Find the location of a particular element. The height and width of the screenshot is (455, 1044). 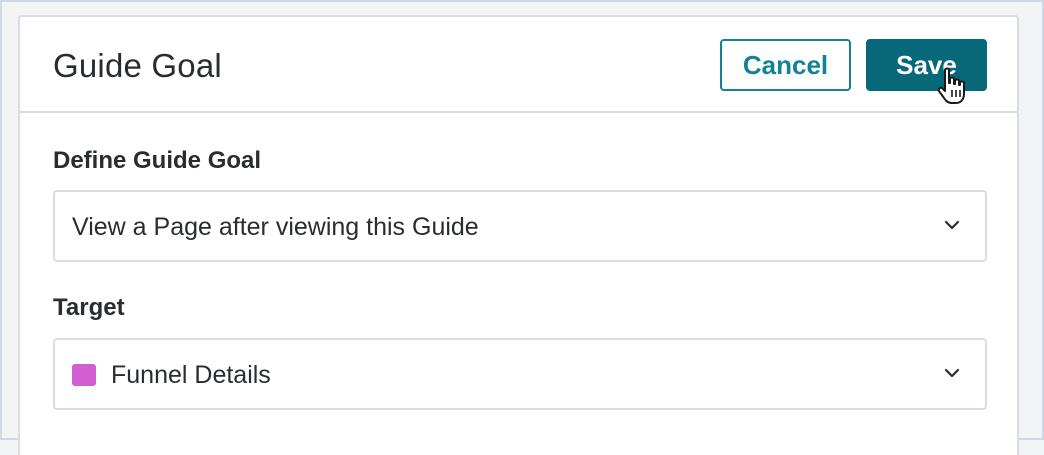

target-selected-value: Funnel Details is located at coordinates (191, 375).